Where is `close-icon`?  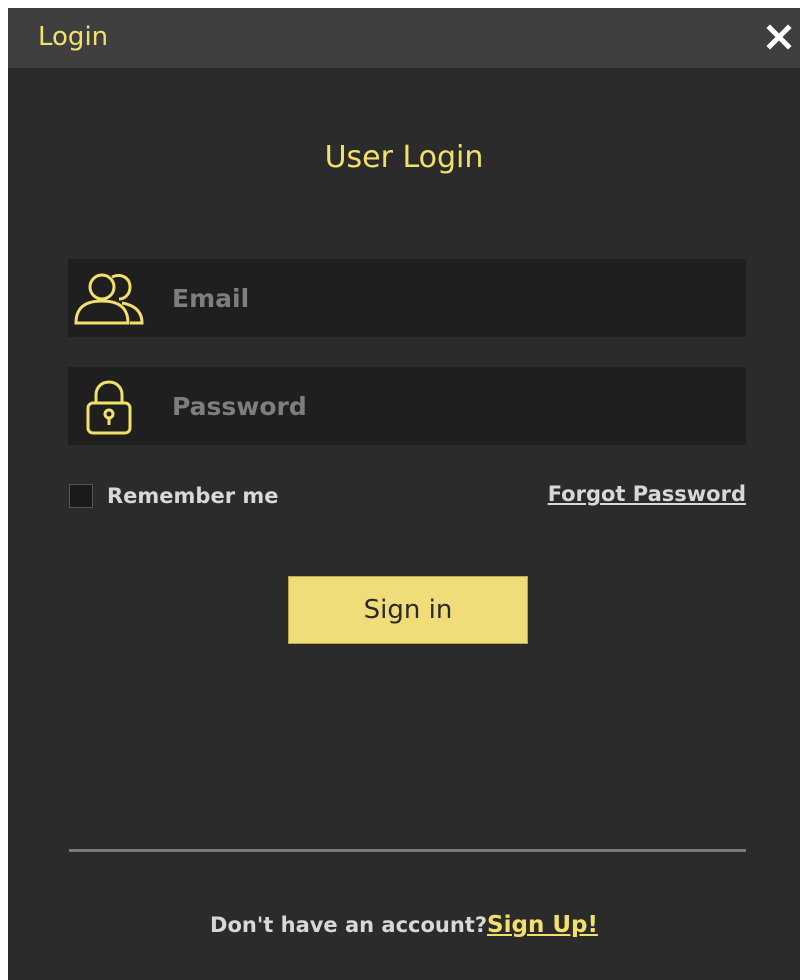 close-icon is located at coordinates (779, 37).